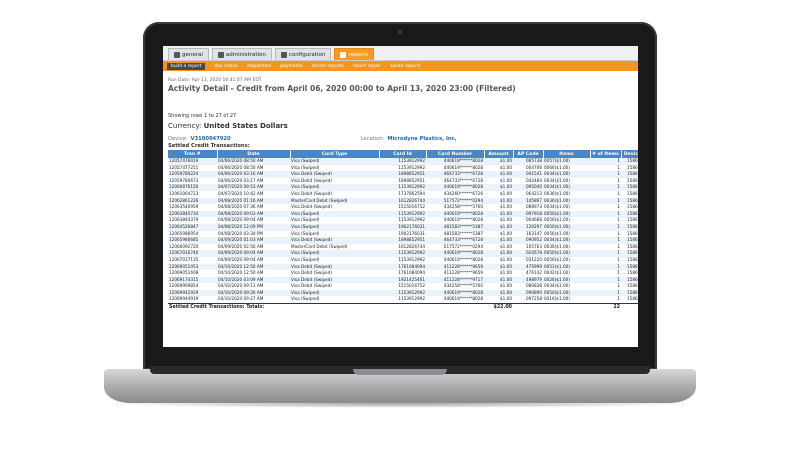  I want to click on table-cell: 12069051608, so click(192, 273).